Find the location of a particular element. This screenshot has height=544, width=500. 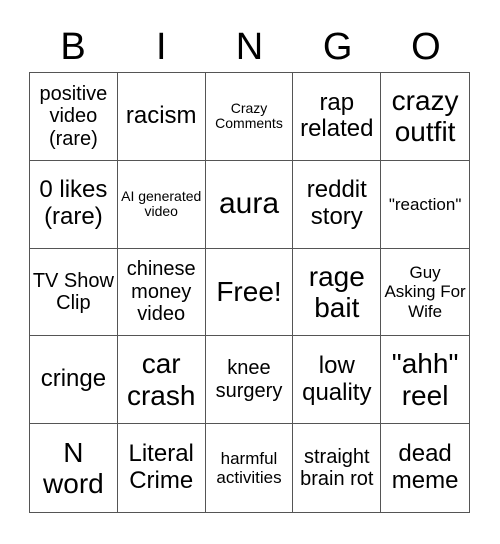

cell-text: dead meme is located at coordinates (425, 467).